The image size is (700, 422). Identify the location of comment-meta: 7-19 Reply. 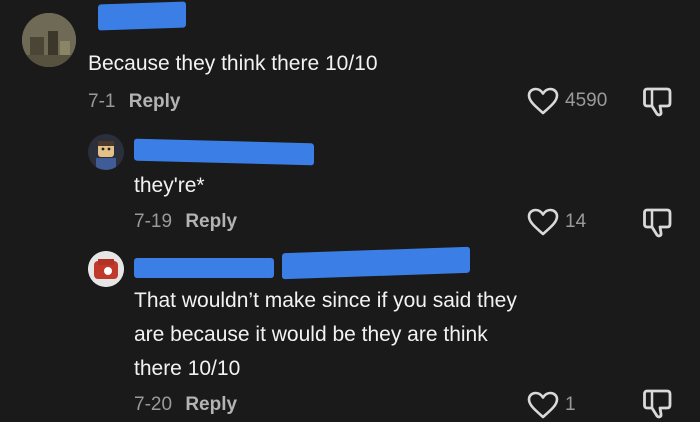
(185, 222).